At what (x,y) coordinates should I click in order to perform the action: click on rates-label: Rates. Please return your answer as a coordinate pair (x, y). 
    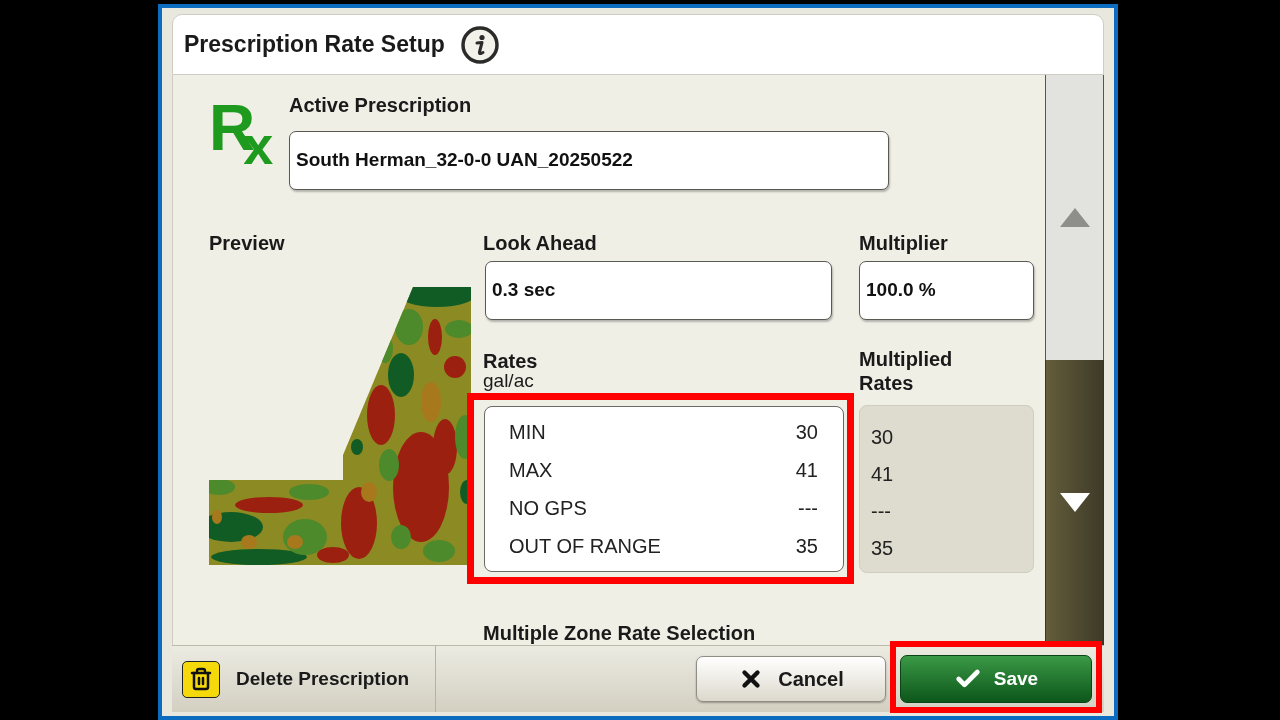
    Looking at the image, I should click on (511, 361).